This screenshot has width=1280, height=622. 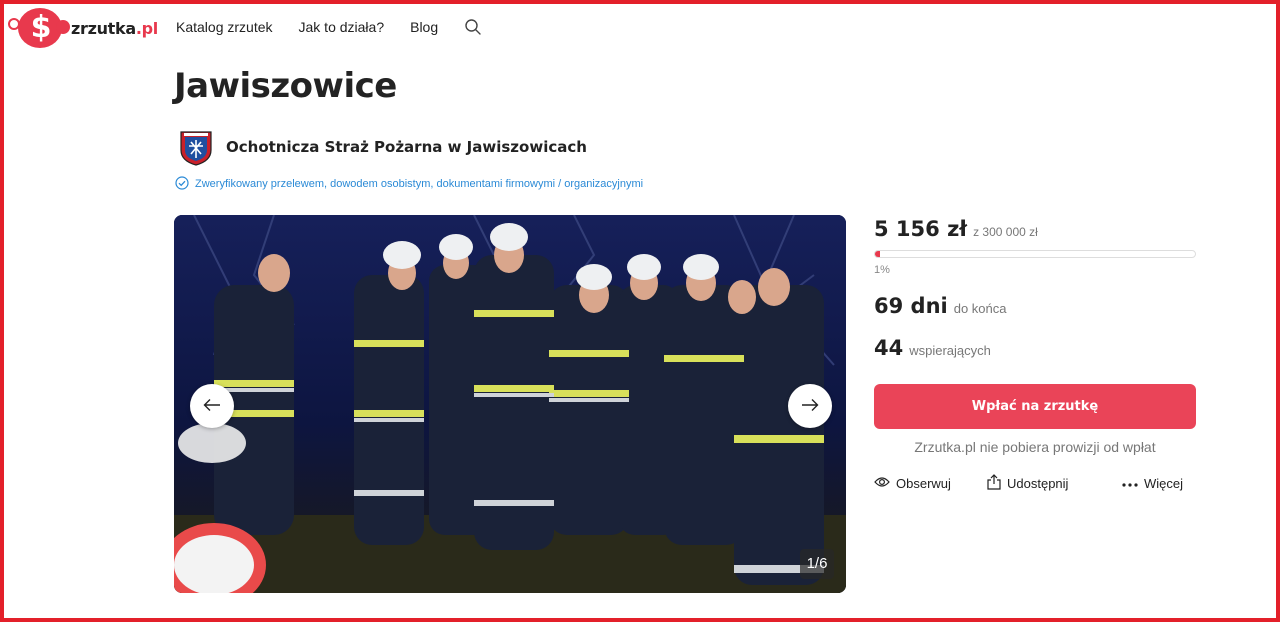 What do you see at coordinates (950, 350) in the screenshot?
I see `supporters-label: wspierających` at bounding box center [950, 350].